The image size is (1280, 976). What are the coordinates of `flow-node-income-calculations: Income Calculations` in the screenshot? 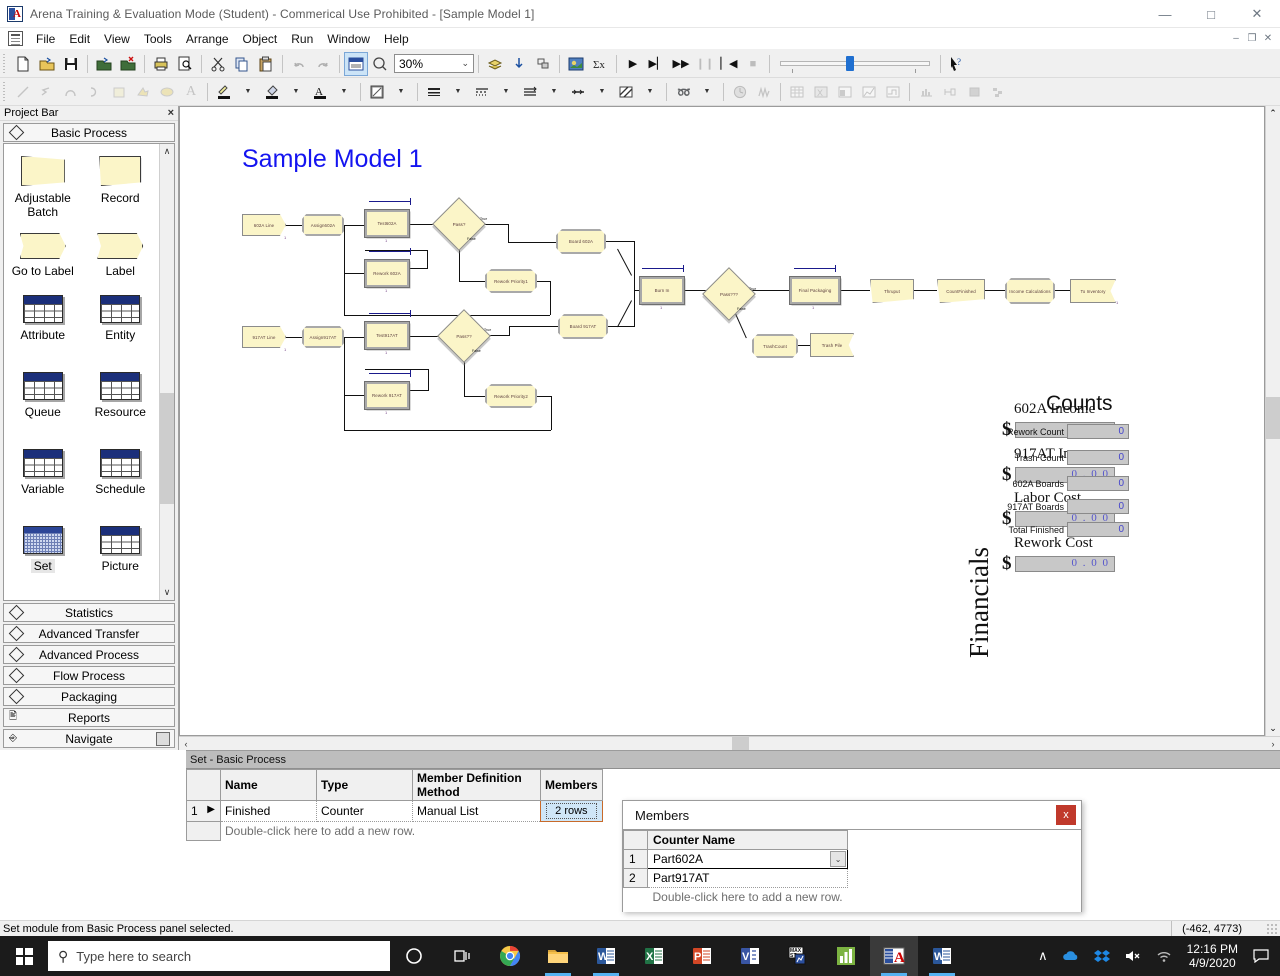 It's located at (1030, 291).